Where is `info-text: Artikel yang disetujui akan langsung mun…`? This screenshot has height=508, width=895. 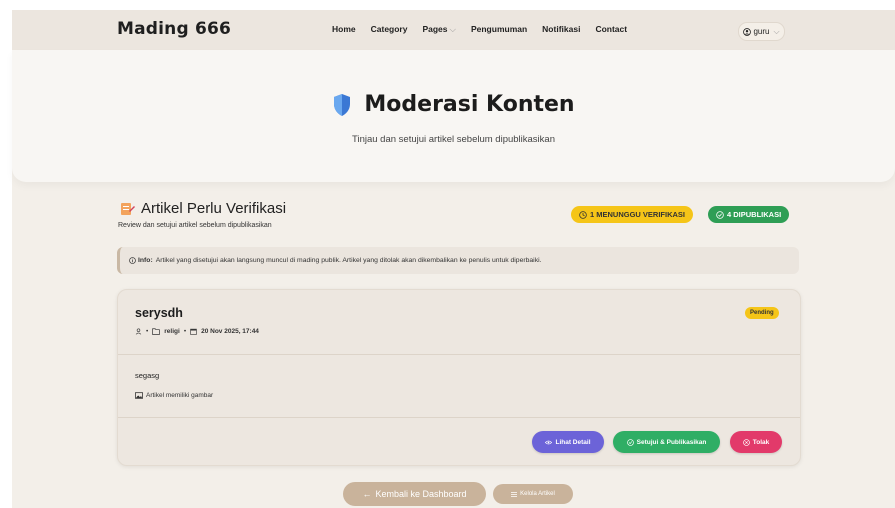
info-text: Artikel yang disetujui akan langsung mun… is located at coordinates (348, 260).